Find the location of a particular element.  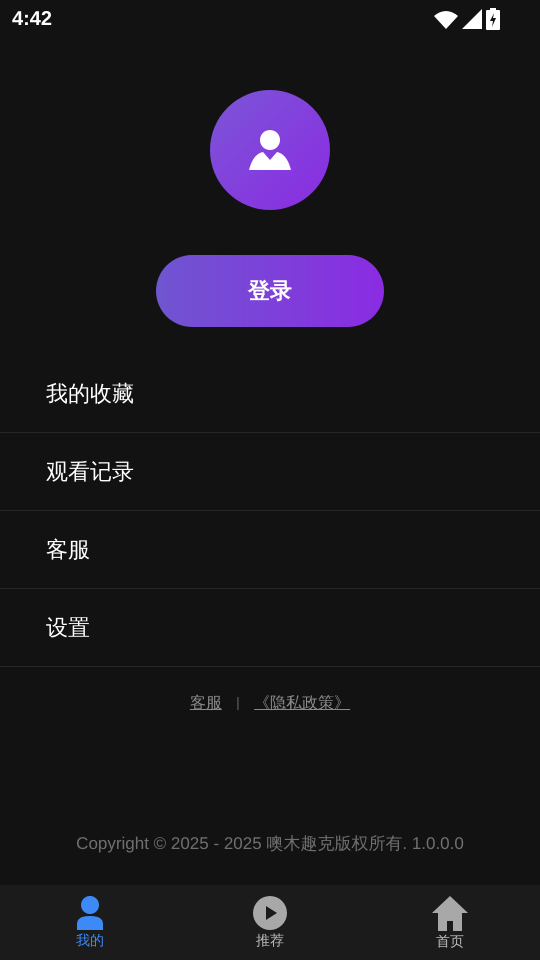

privacy-link: 《隐私政策》 is located at coordinates (302, 703).